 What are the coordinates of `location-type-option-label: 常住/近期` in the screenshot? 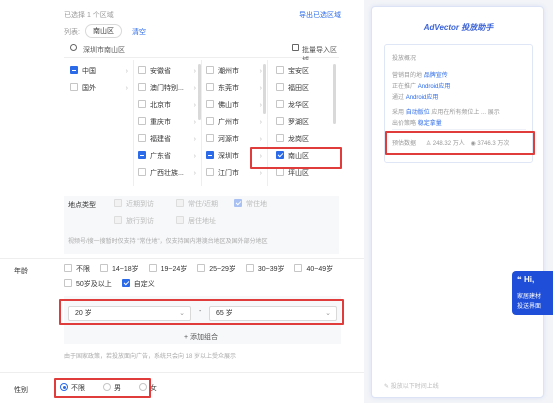 It's located at (203, 204).